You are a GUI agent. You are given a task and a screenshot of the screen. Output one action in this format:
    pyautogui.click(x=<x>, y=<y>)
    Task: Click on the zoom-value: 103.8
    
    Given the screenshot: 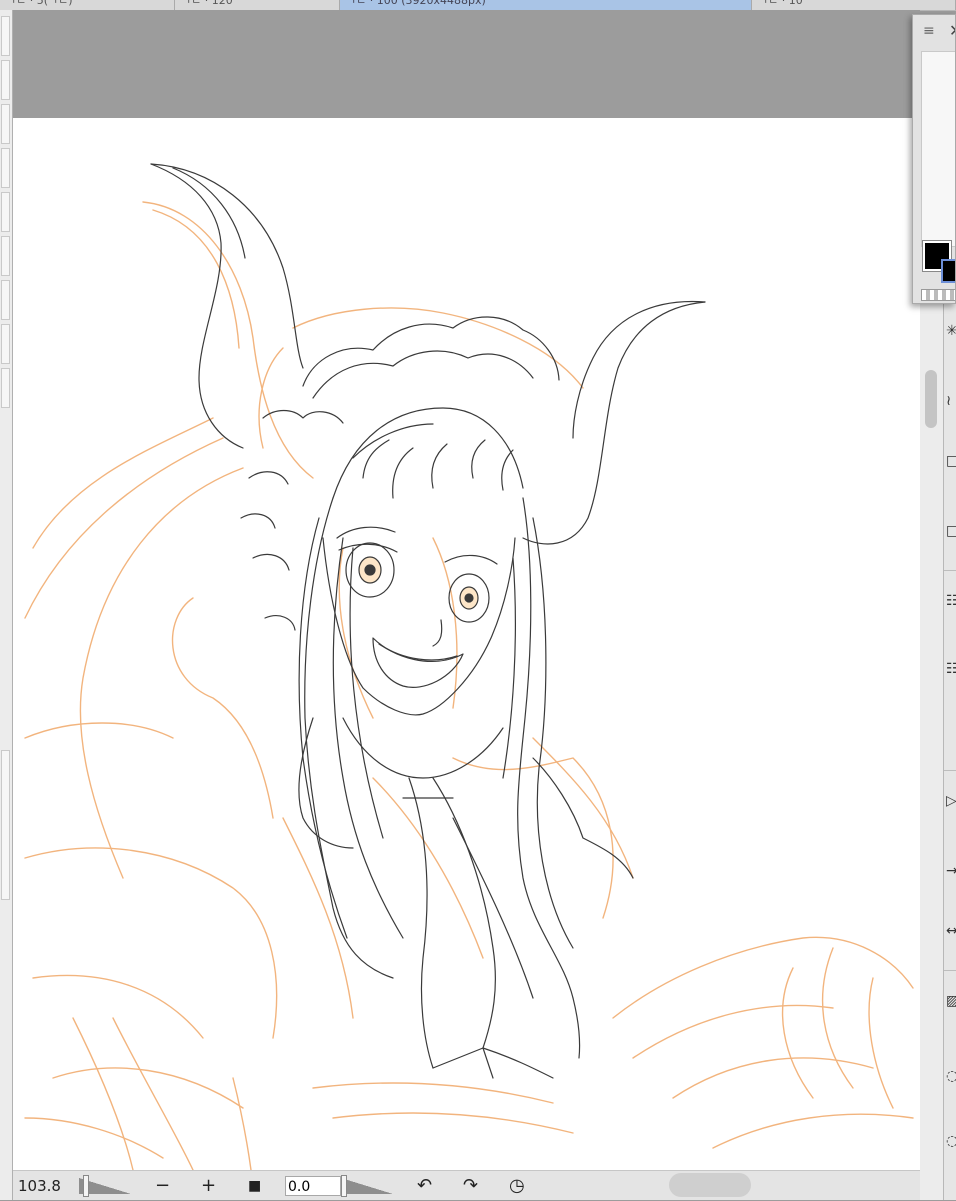 What is the action you would take?
    pyautogui.click(x=39, y=1186)
    